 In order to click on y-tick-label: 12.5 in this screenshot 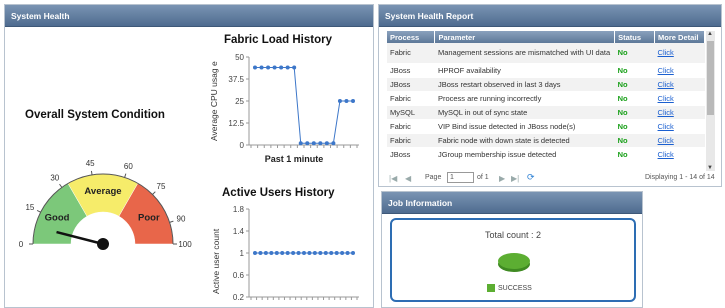, I will do `click(236, 123)`.